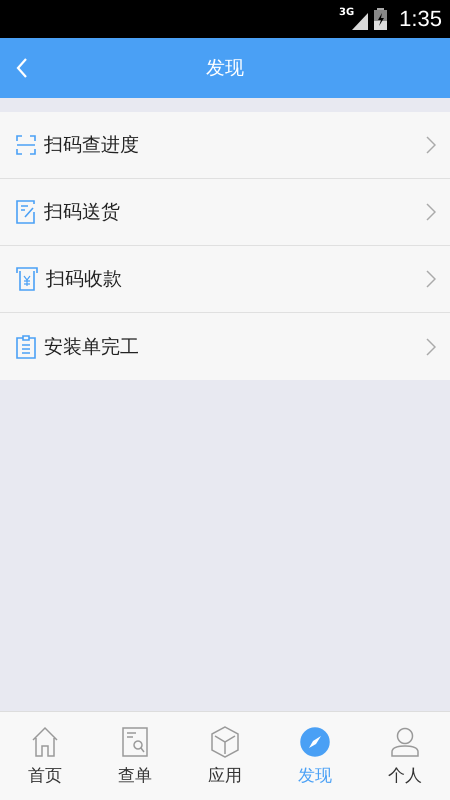 Image resolution: width=450 pixels, height=800 pixels. I want to click on battery-icon, so click(381, 19).